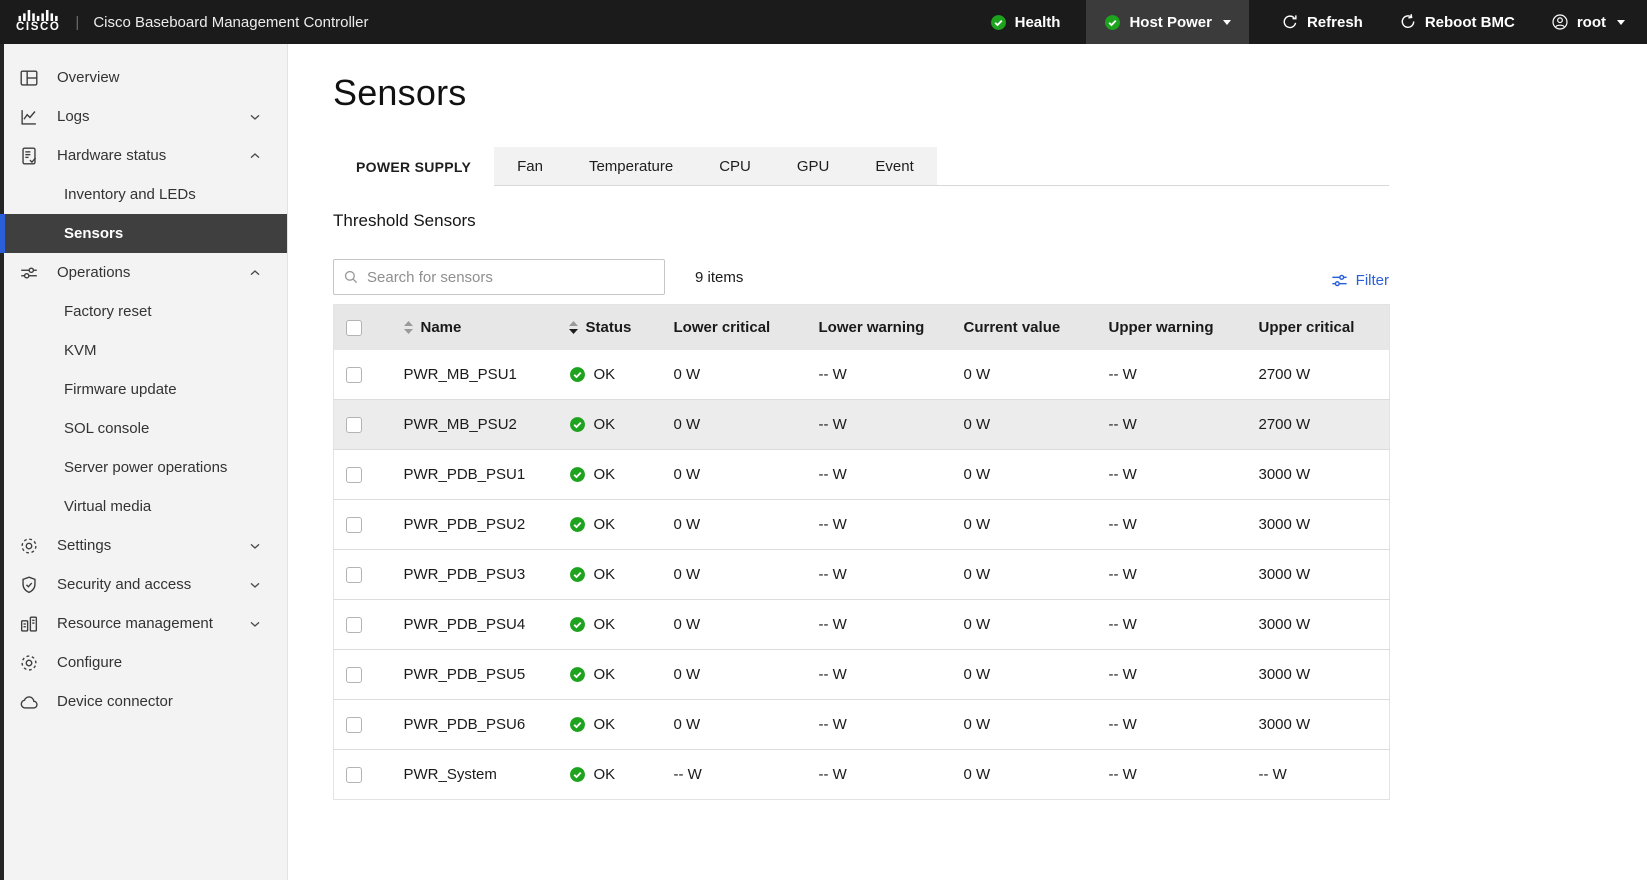 The height and width of the screenshot is (880, 1647). I want to click on reboot-bmc-button: Reboot BMC, so click(1457, 22).